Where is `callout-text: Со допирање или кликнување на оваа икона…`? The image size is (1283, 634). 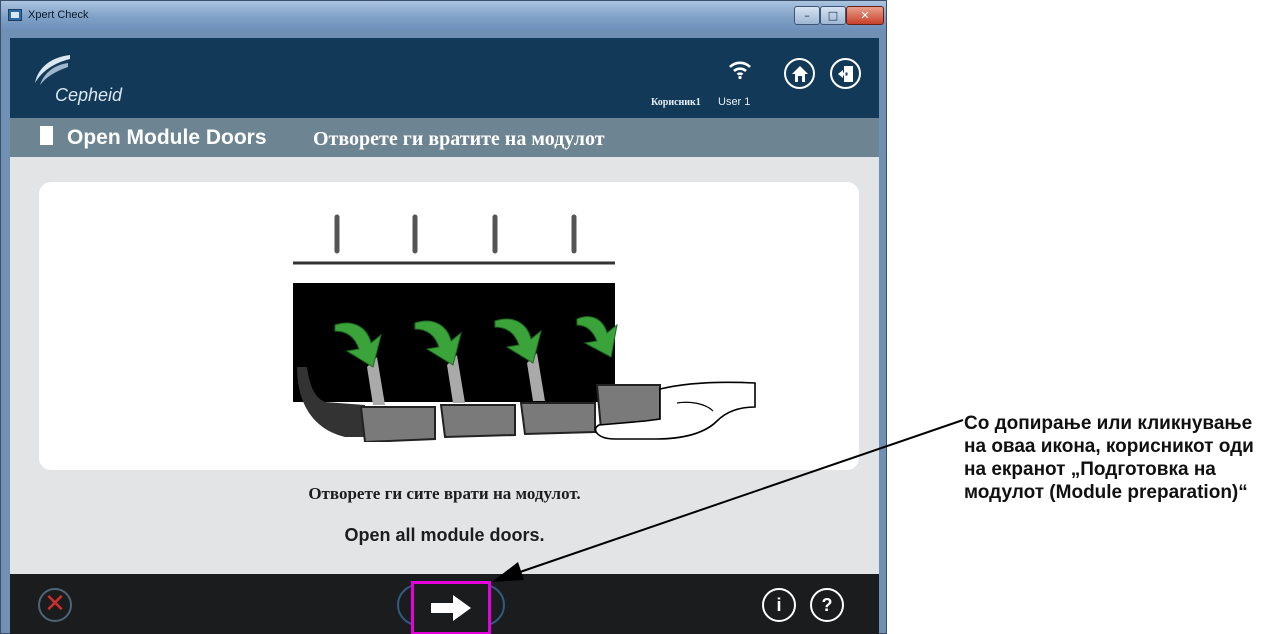
callout-text: Со допирање или кликнување на оваа икона… is located at coordinates (1109, 458).